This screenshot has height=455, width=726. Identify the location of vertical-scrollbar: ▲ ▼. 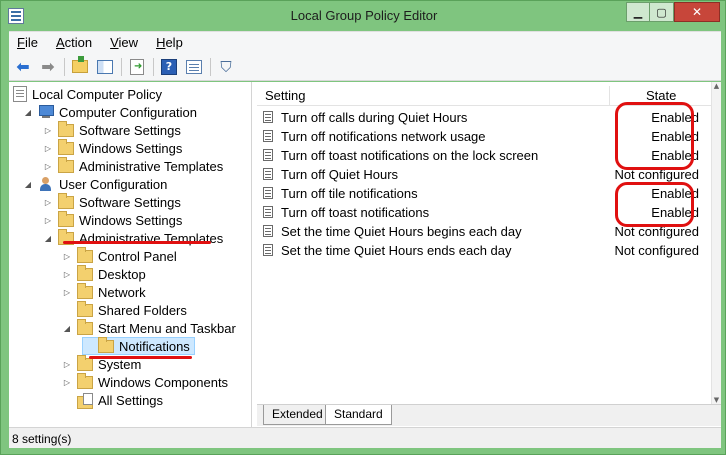
(716, 245).